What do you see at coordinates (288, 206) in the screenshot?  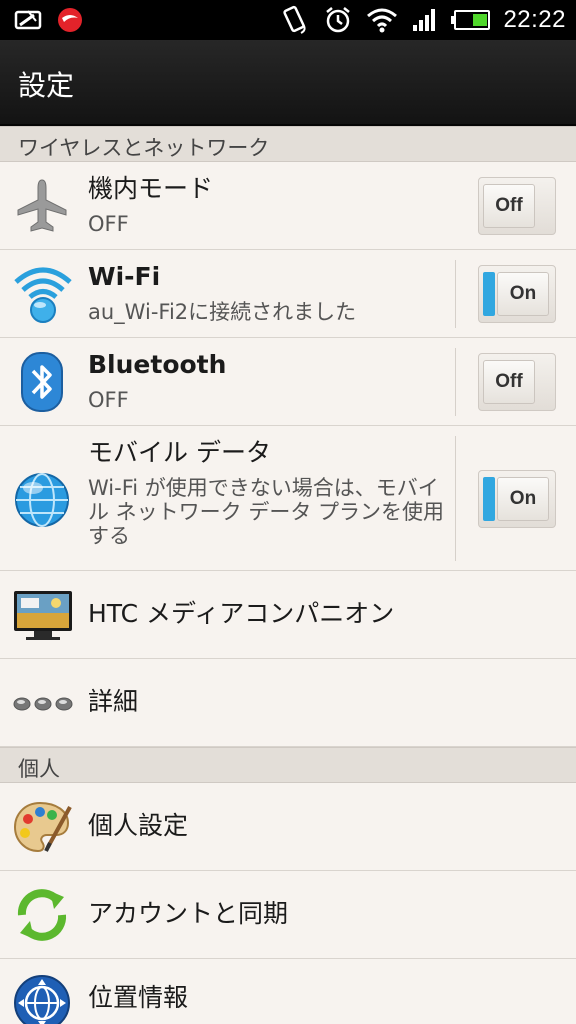 I see `settings-row-airplane-mode: 機内モード OFF Off` at bounding box center [288, 206].